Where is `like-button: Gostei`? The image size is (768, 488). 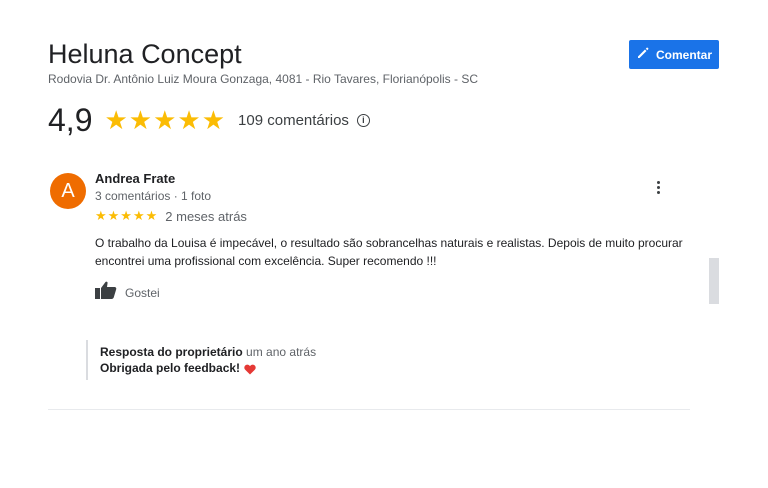 like-button: Gostei is located at coordinates (127, 292).